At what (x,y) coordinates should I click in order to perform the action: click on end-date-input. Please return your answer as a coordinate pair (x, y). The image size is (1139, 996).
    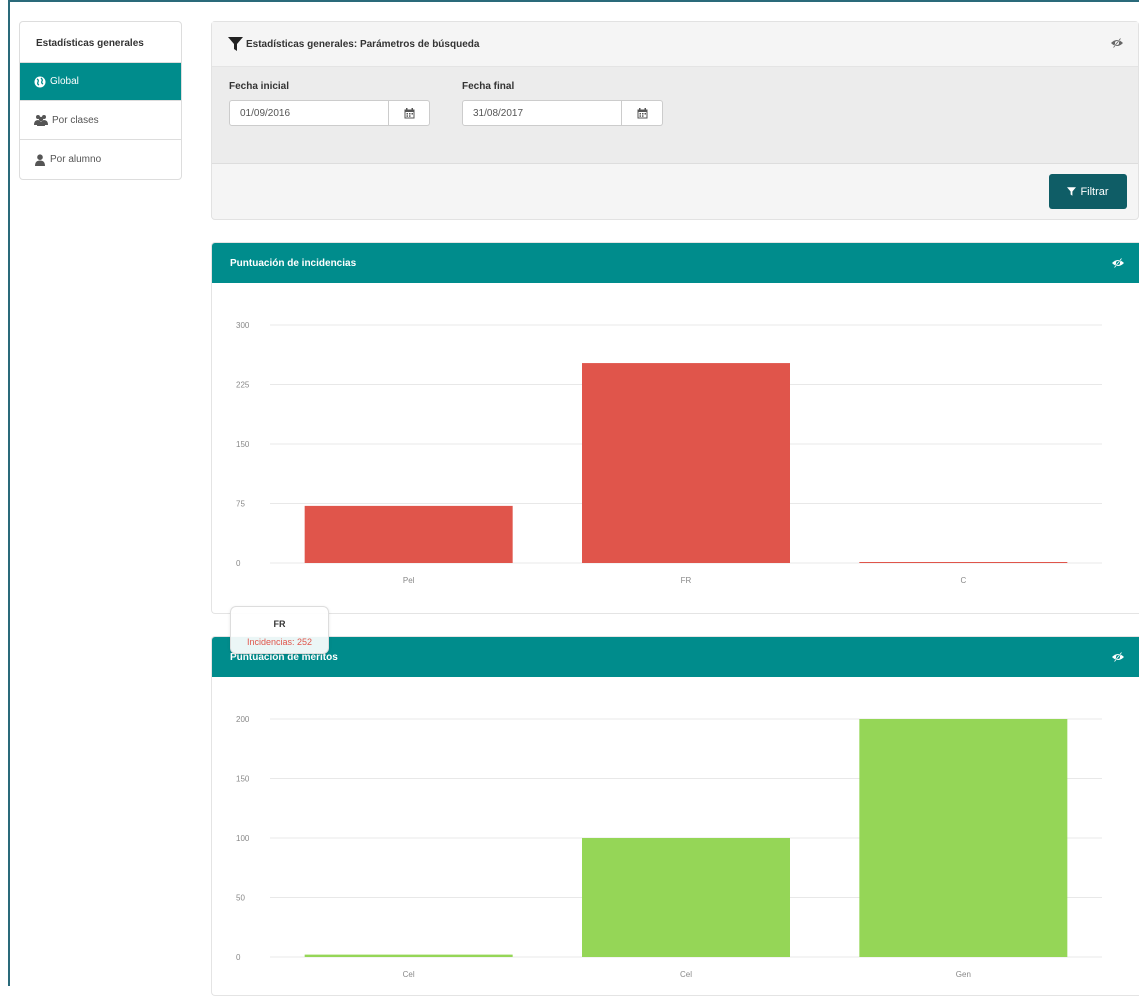
    Looking at the image, I should click on (542, 113).